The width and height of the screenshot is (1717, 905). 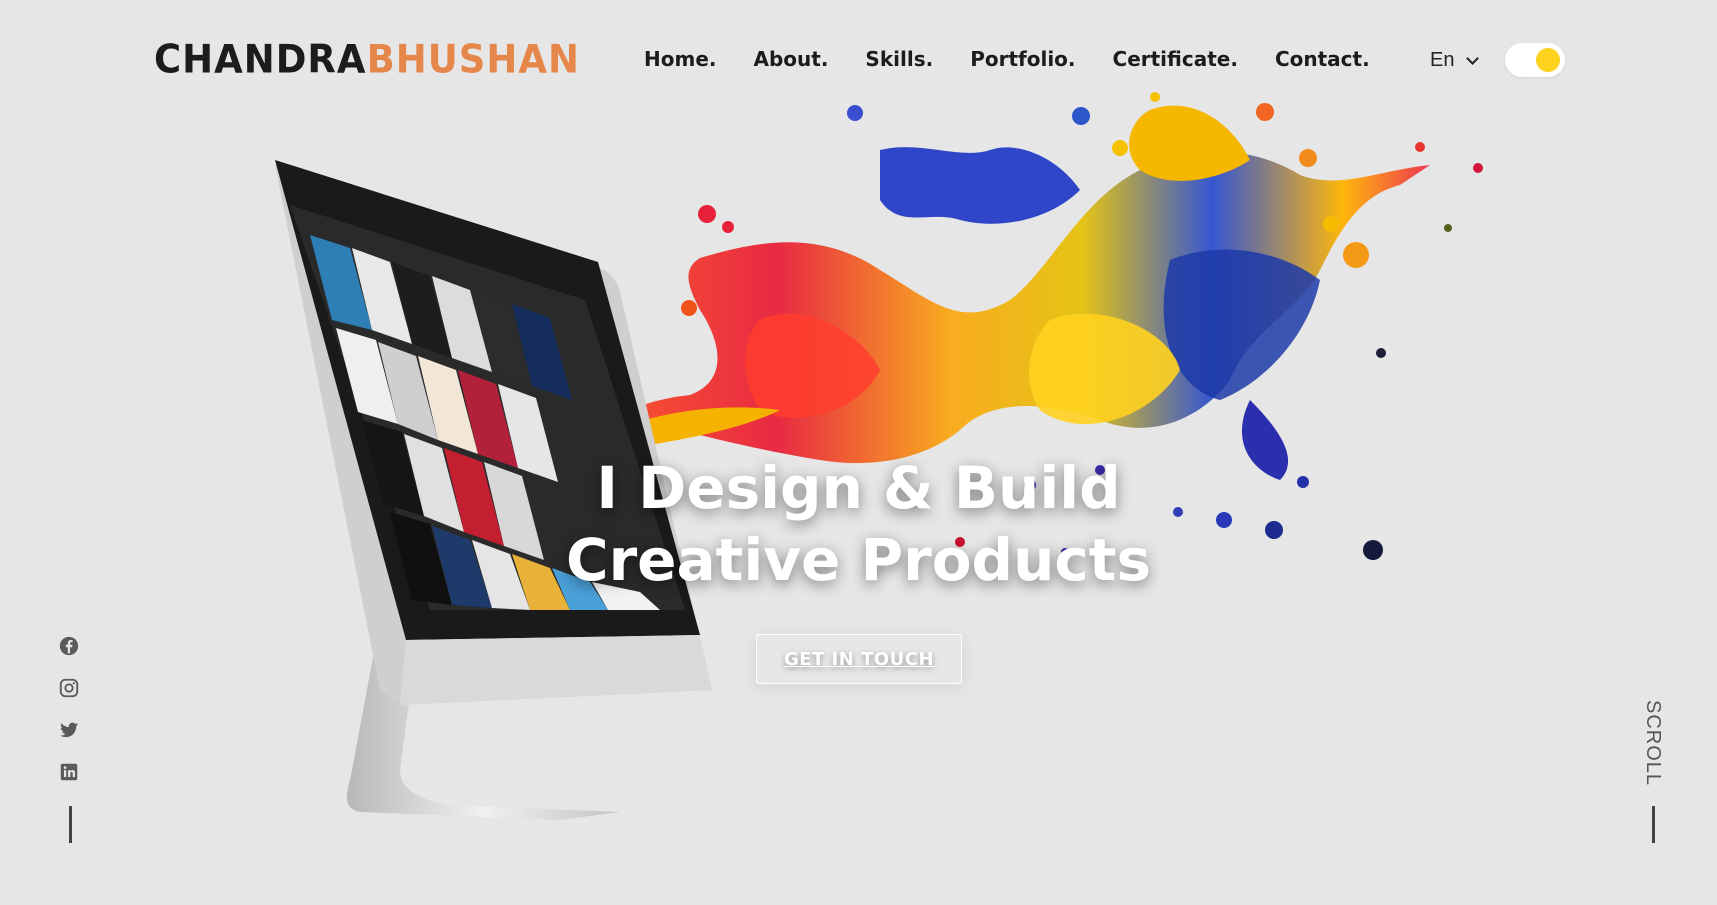 What do you see at coordinates (70, 824) in the screenshot?
I see `left-divider-line` at bounding box center [70, 824].